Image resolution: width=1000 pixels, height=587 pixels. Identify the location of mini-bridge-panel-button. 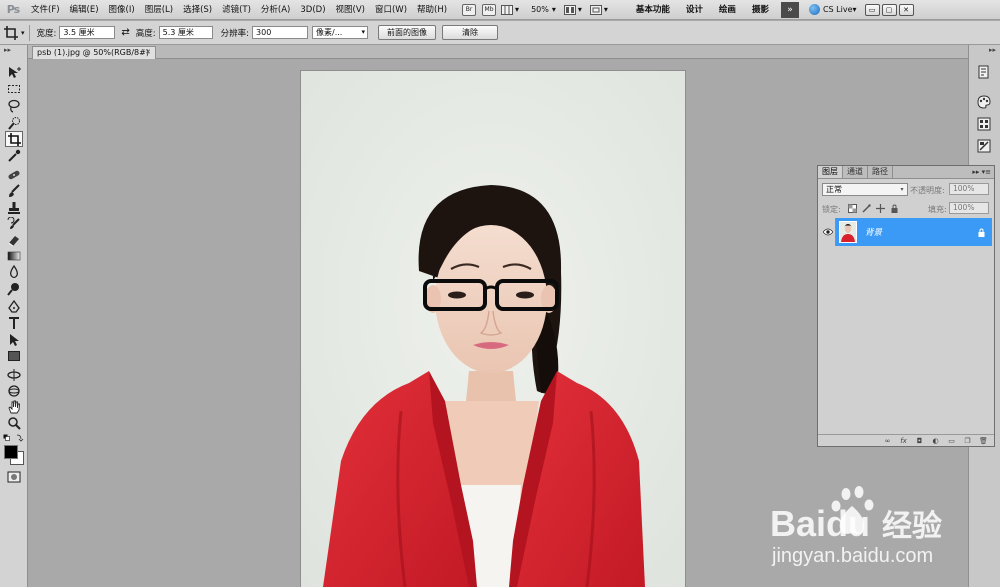
(984, 72).